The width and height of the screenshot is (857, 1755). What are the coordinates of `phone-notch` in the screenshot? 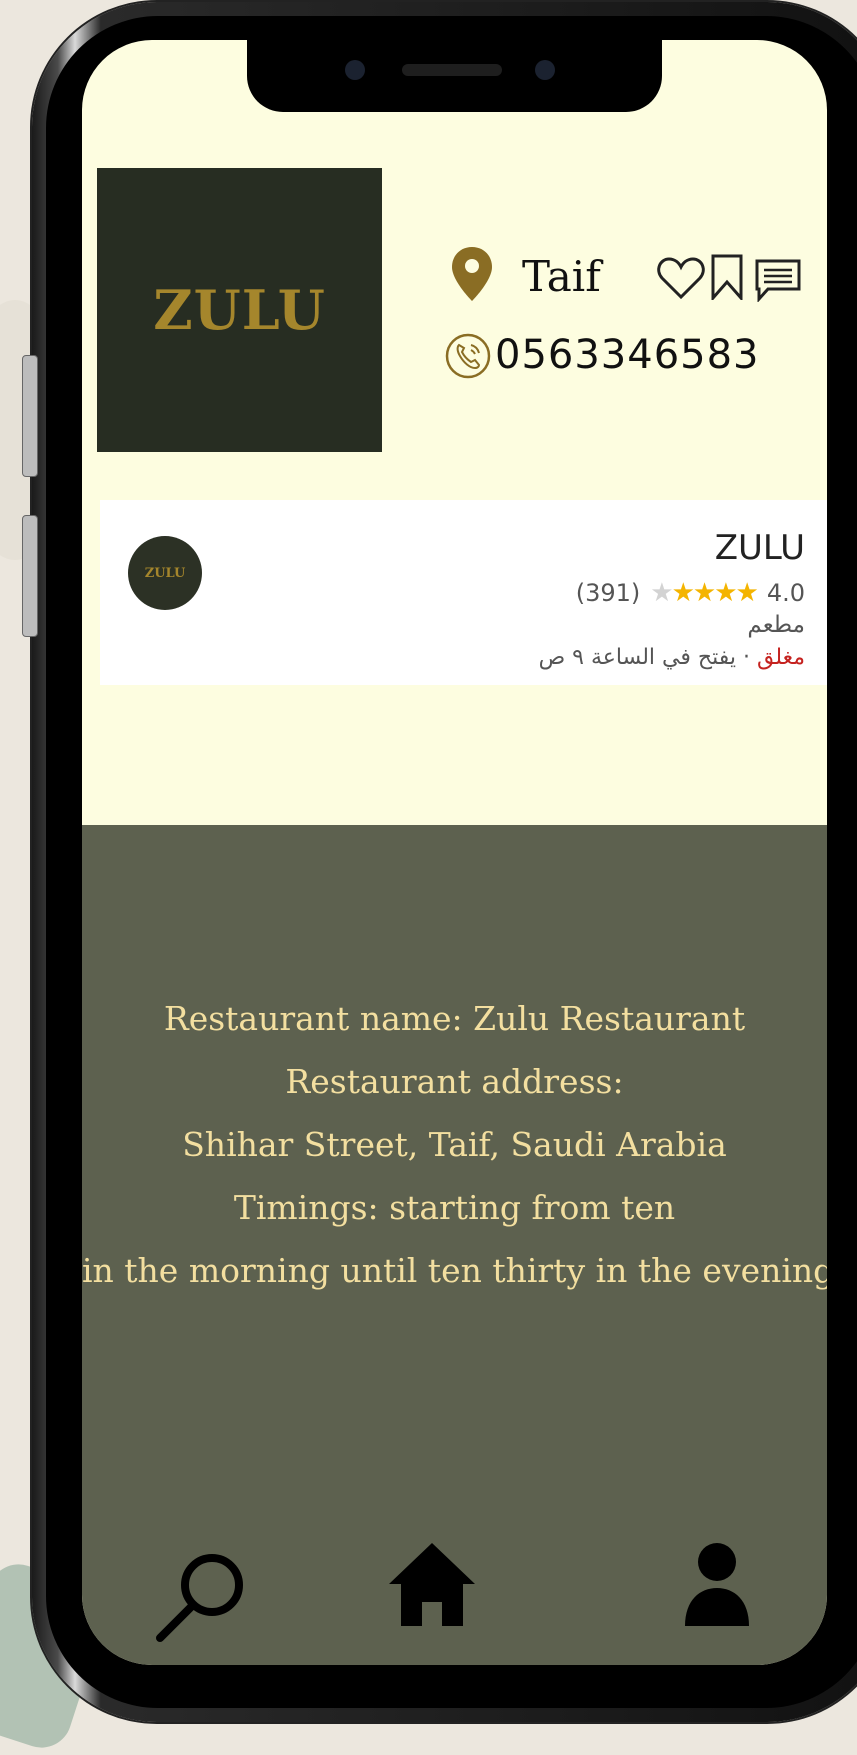 It's located at (454, 76).